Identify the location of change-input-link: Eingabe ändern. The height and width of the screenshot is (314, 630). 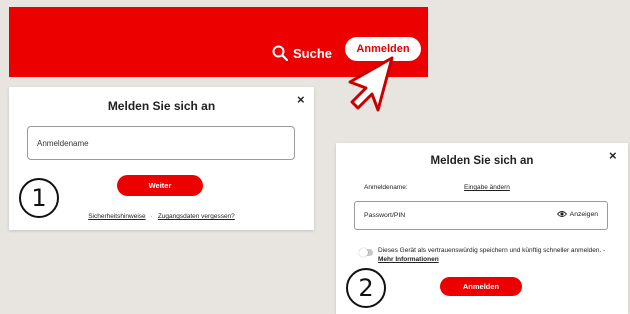
(487, 187).